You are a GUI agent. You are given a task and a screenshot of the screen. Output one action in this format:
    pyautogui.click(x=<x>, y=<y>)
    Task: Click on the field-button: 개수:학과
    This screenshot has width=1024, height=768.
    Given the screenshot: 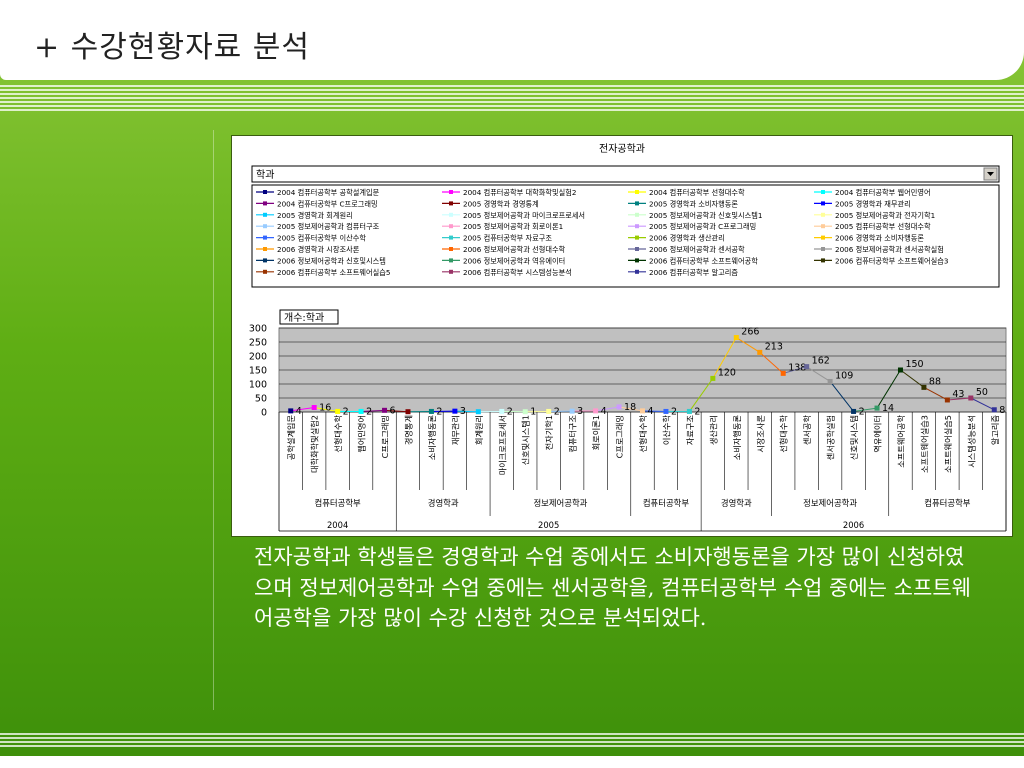 What is the action you would take?
    pyautogui.click(x=309, y=317)
    